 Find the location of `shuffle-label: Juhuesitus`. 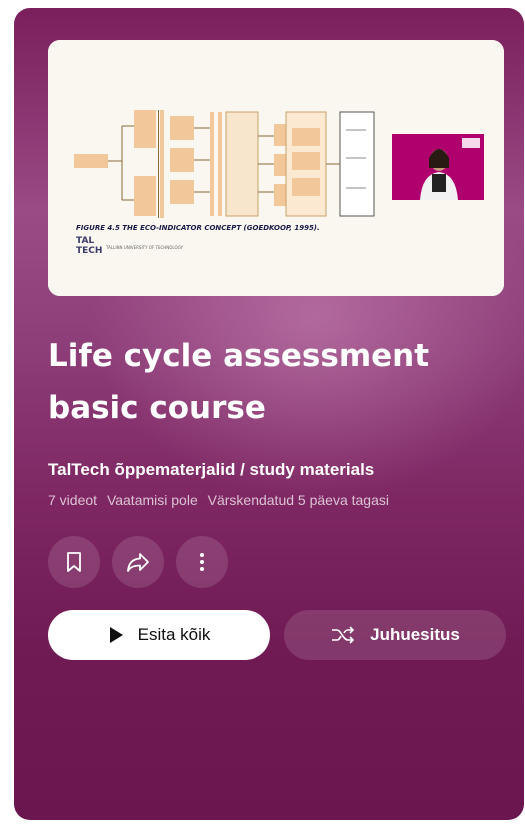

shuffle-label: Juhuesitus is located at coordinates (415, 634).